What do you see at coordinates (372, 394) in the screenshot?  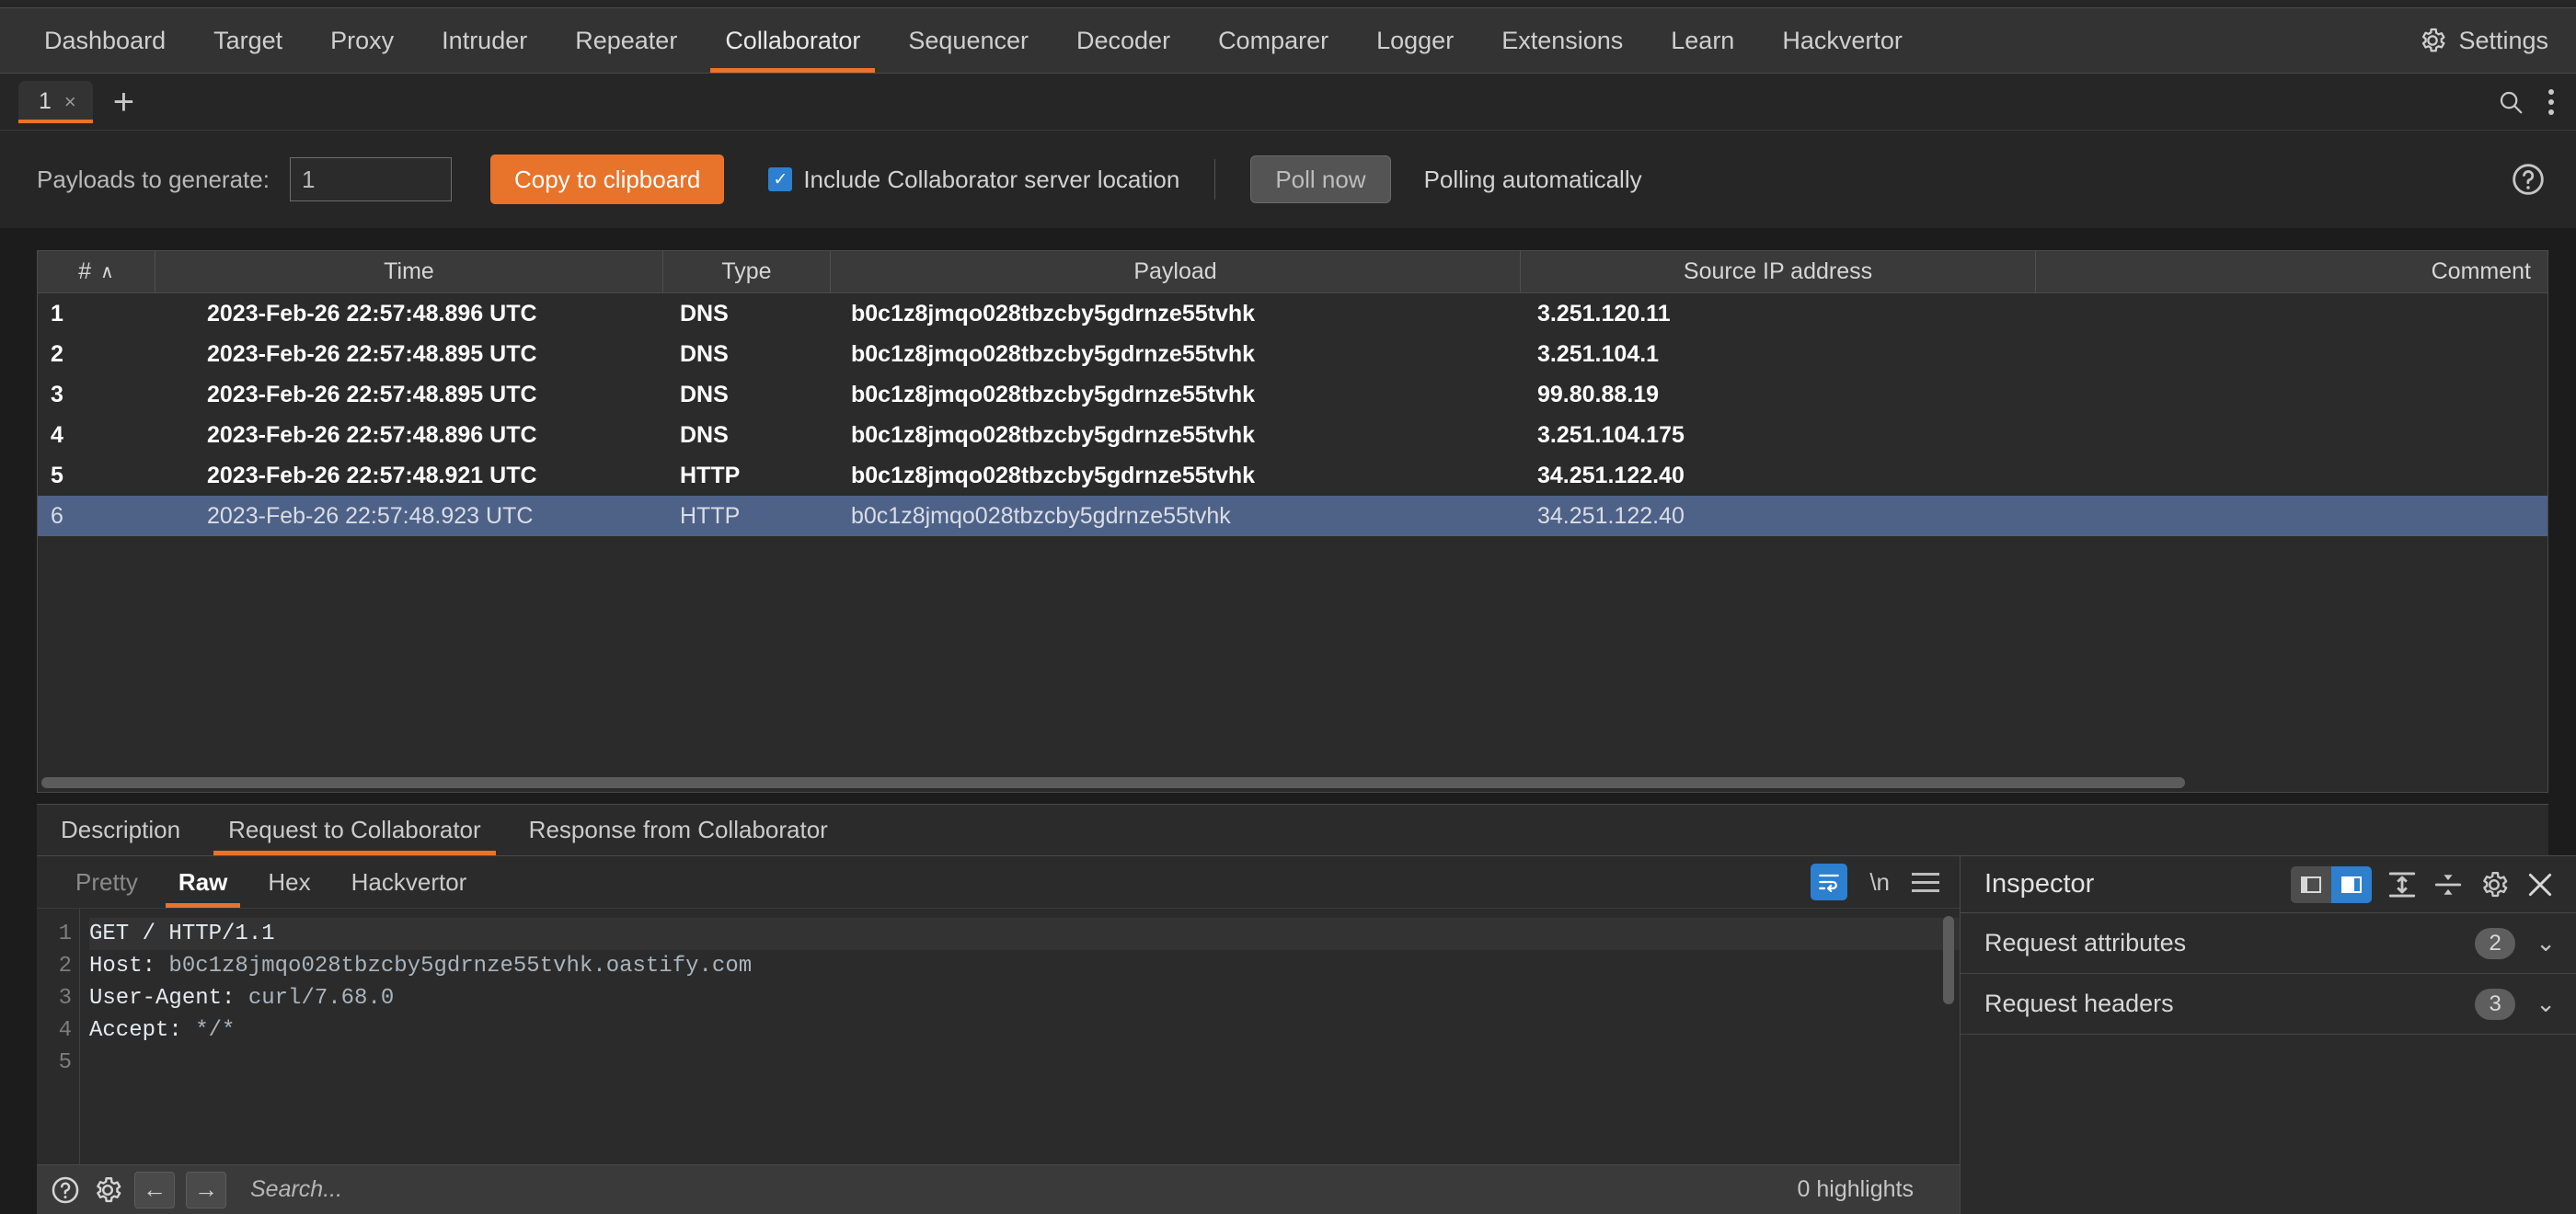 I see `row-time: 2023-Feb-26 22:57:48.895 UTC` at bounding box center [372, 394].